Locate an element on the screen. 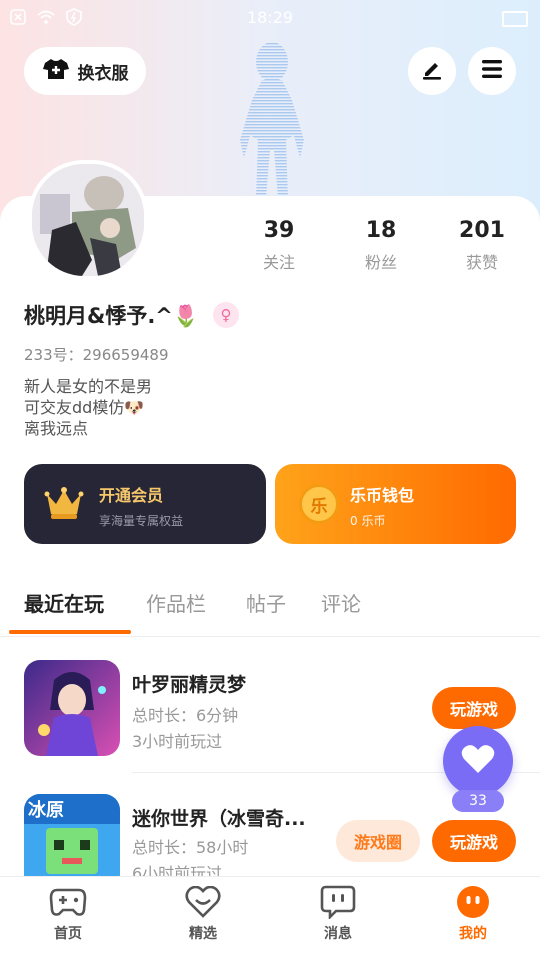 This screenshot has height=961, width=540. wardrobe-button: 换衣服 is located at coordinates (85, 71).